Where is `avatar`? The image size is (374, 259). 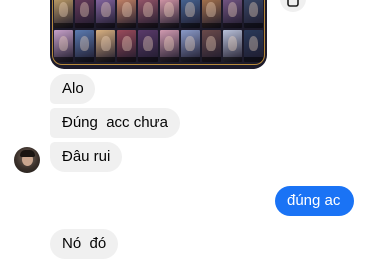
avatar is located at coordinates (27, 160).